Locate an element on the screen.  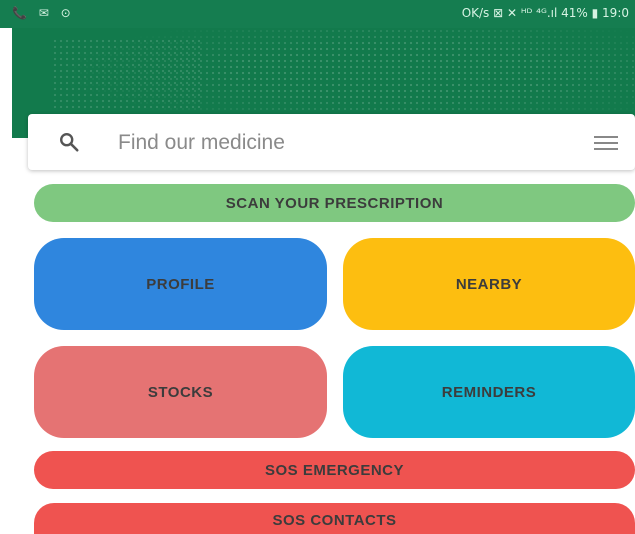
sos-contacts-button: SOS CONTACTS is located at coordinates (334, 518).